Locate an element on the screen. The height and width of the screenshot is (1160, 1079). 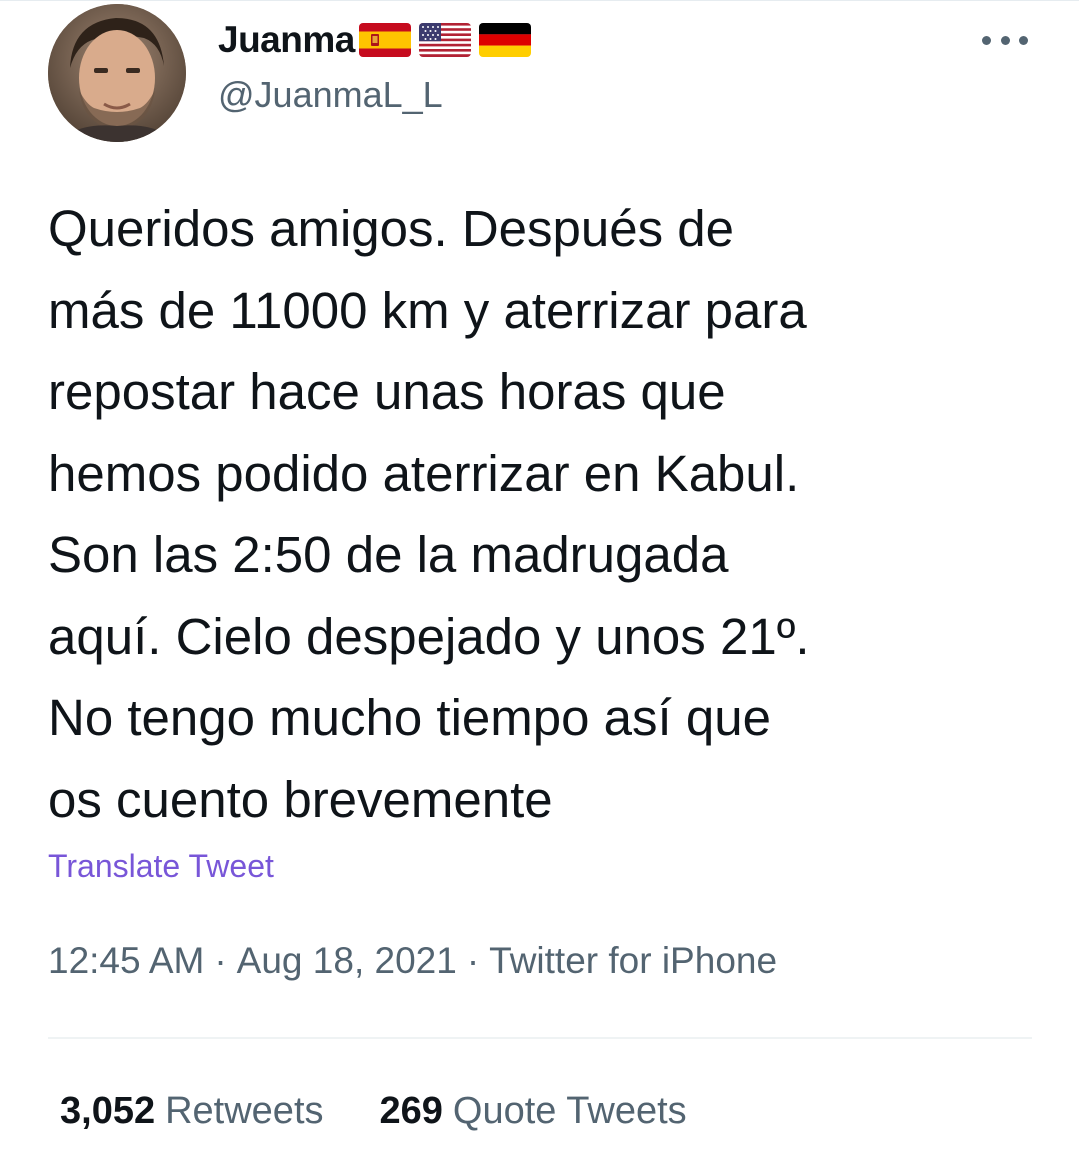
top-divider is located at coordinates (539, 0).